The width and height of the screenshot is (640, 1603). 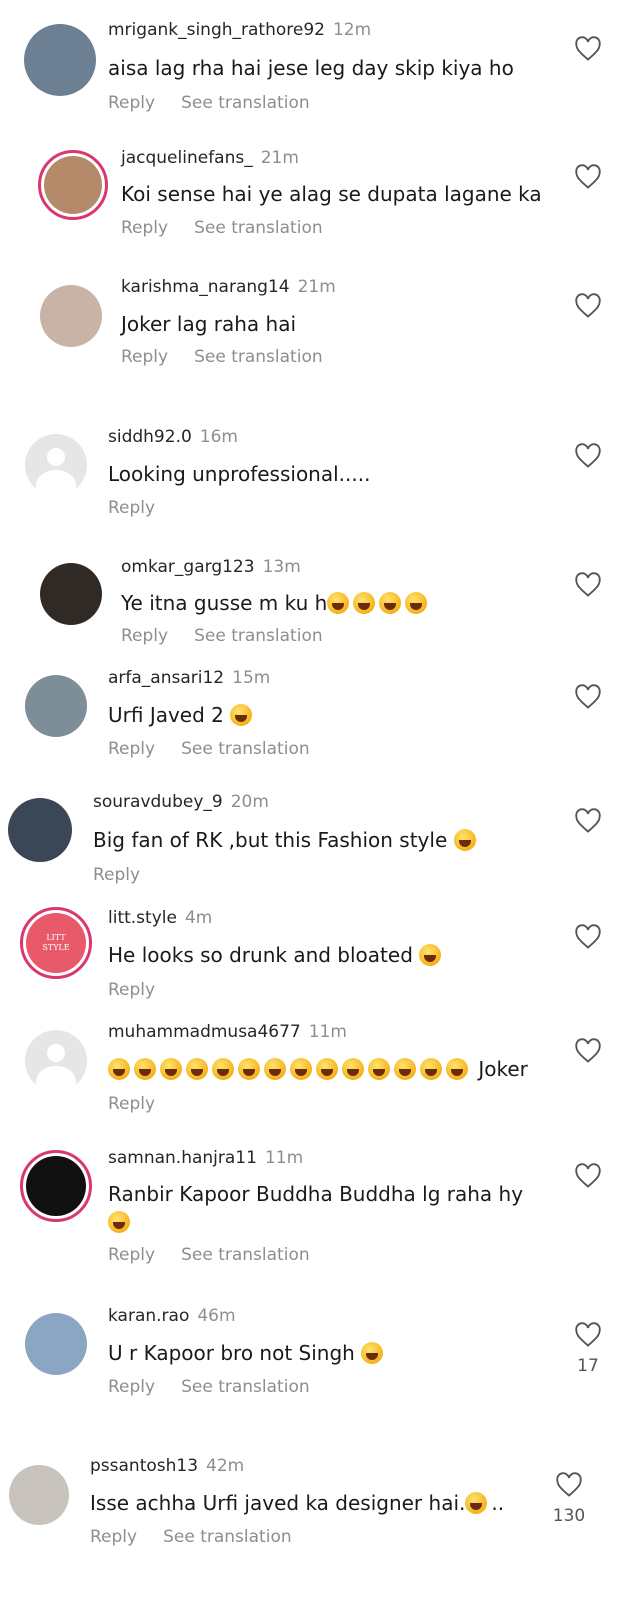 What do you see at coordinates (464, 840) in the screenshot?
I see `winking-tongue-emoji-icon` at bounding box center [464, 840].